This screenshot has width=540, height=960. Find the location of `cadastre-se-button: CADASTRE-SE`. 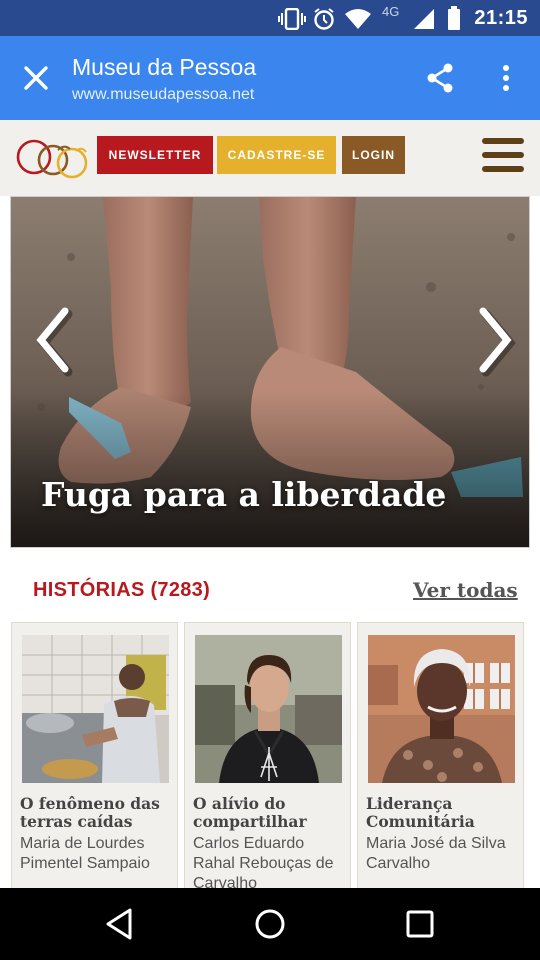

cadastre-se-button: CADASTRE-SE is located at coordinates (276, 155).